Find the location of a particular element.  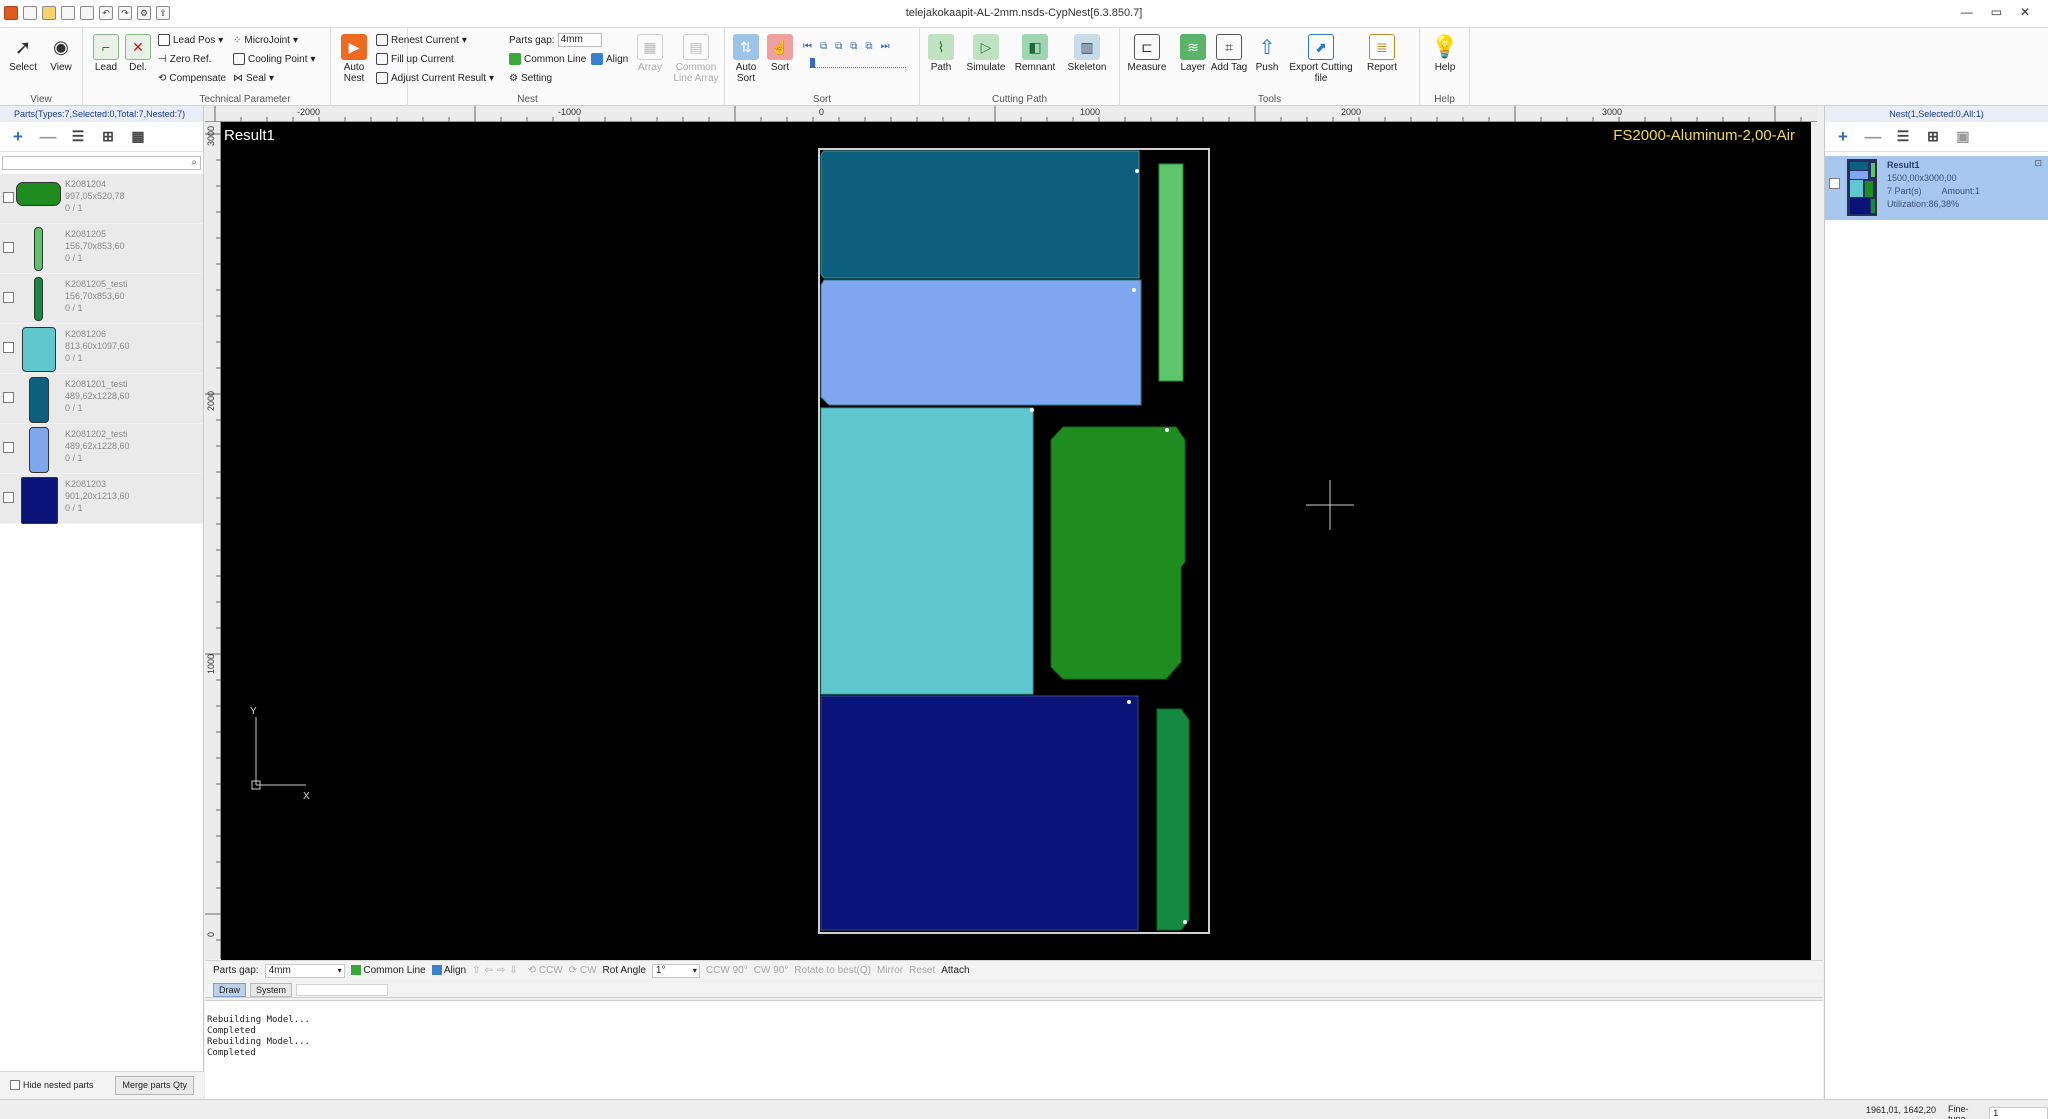

part-k2081205 is located at coordinates (1171, 272).